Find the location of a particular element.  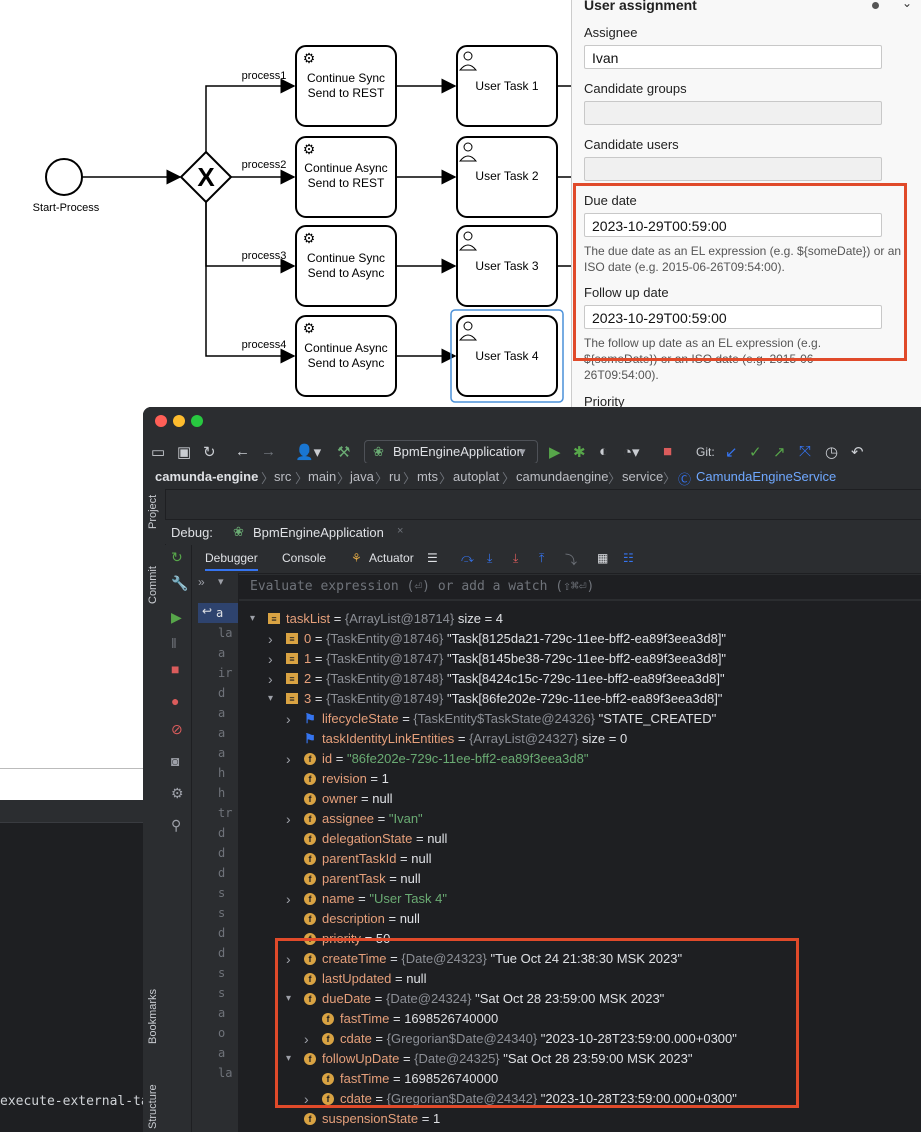

history-clock-icon: ◷ is located at coordinates (831, 452).